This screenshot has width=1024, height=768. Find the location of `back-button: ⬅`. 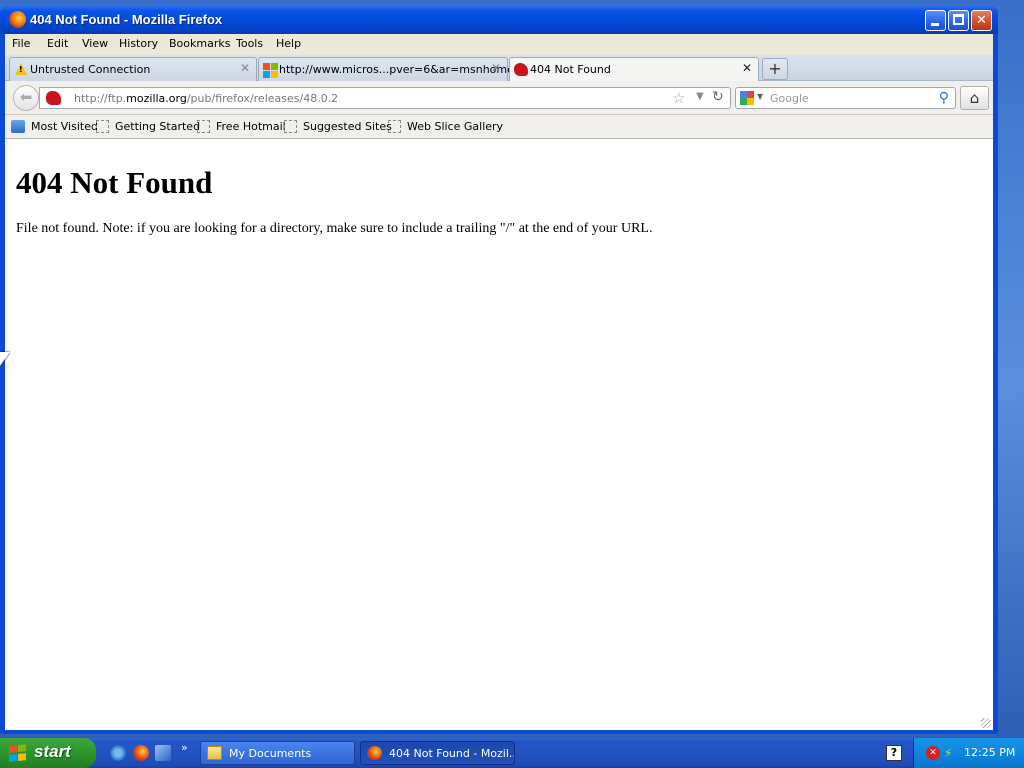

back-button: ⬅ is located at coordinates (26, 98).